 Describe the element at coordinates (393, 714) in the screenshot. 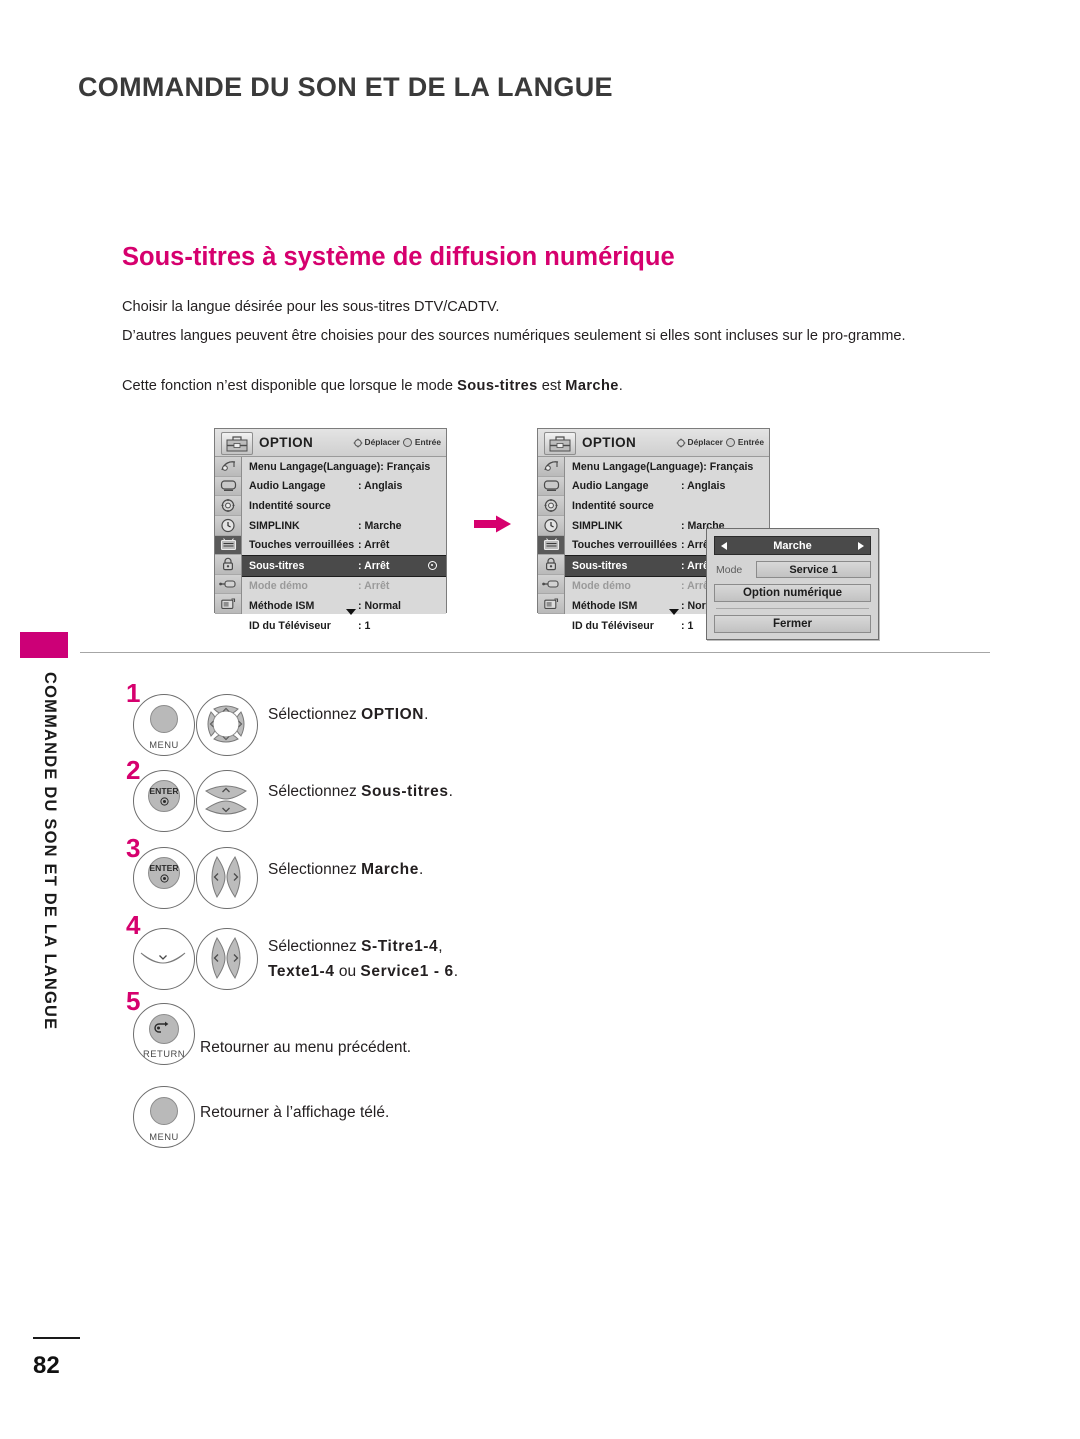

I see `step1-bold: OPTION` at that location.